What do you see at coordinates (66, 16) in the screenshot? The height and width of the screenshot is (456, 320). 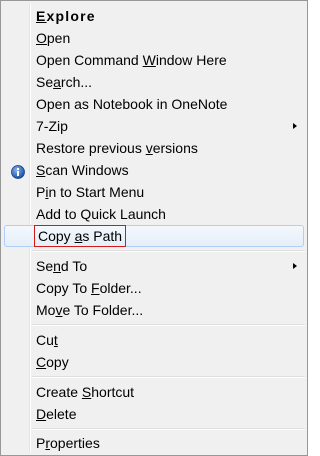 I see `menu-item-label: Explore` at bounding box center [66, 16].